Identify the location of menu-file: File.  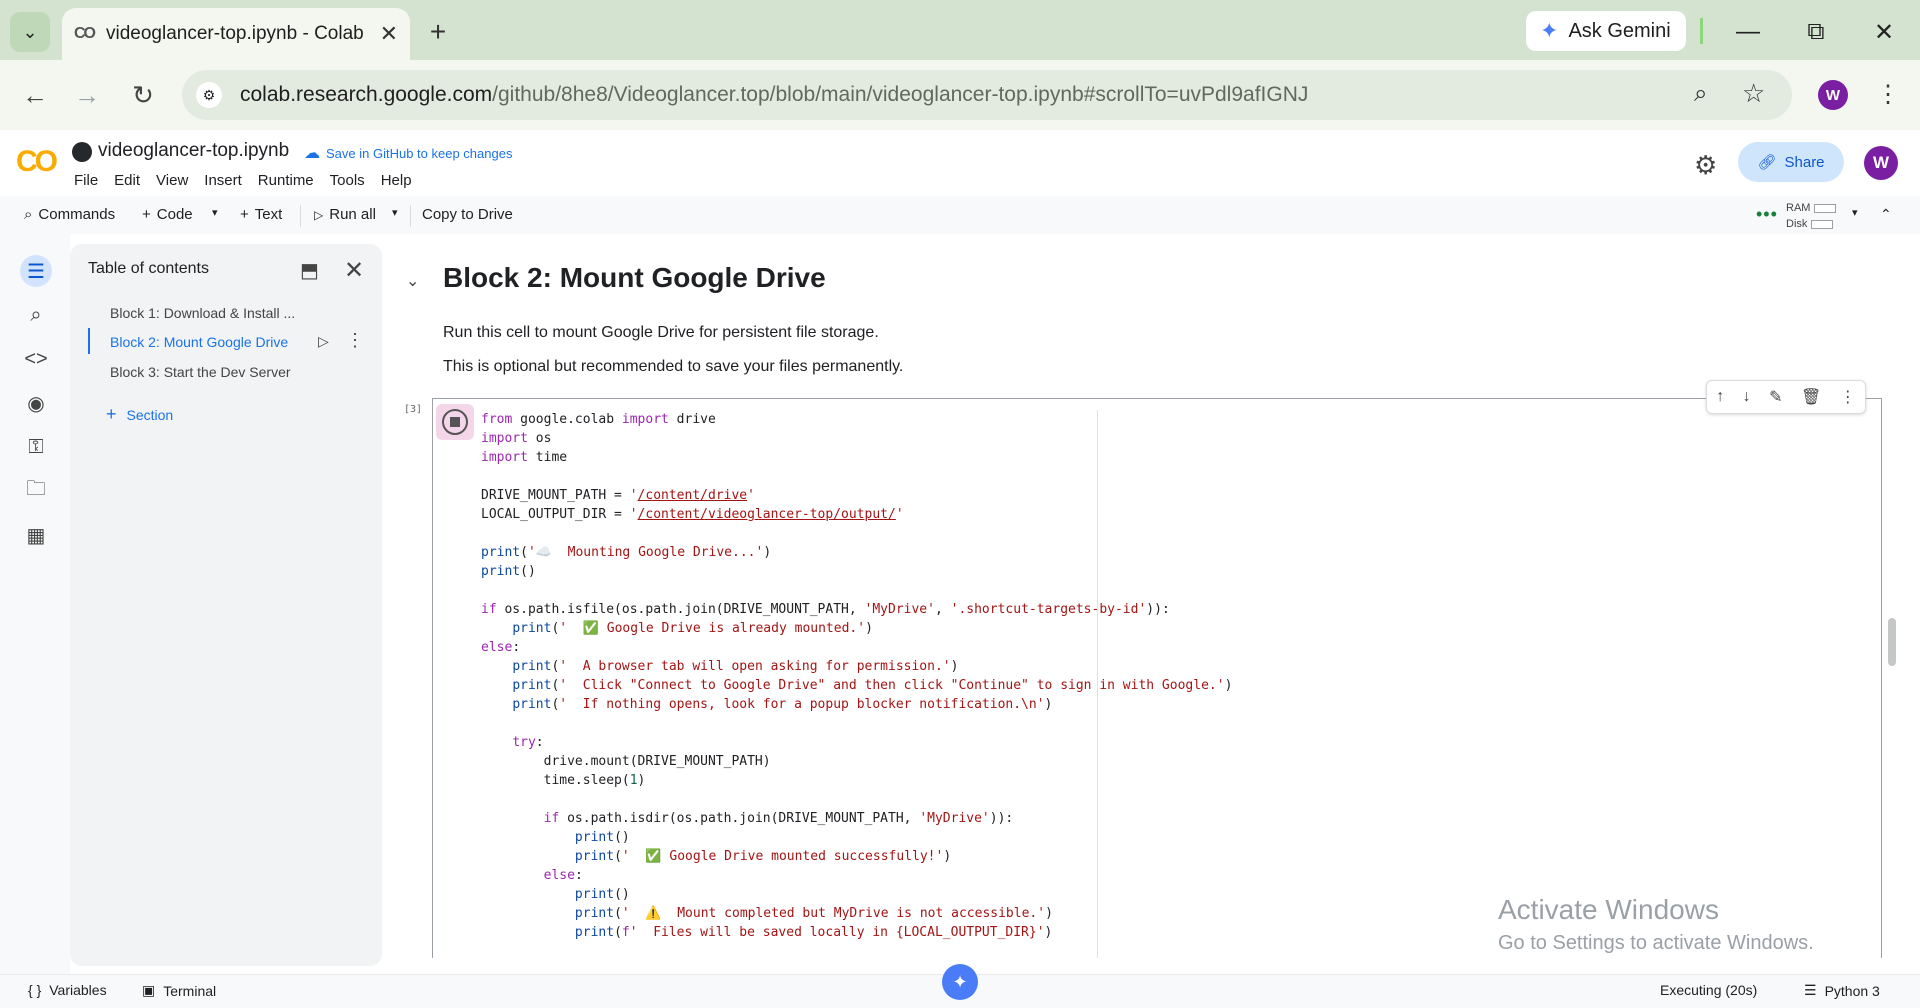
(86, 180).